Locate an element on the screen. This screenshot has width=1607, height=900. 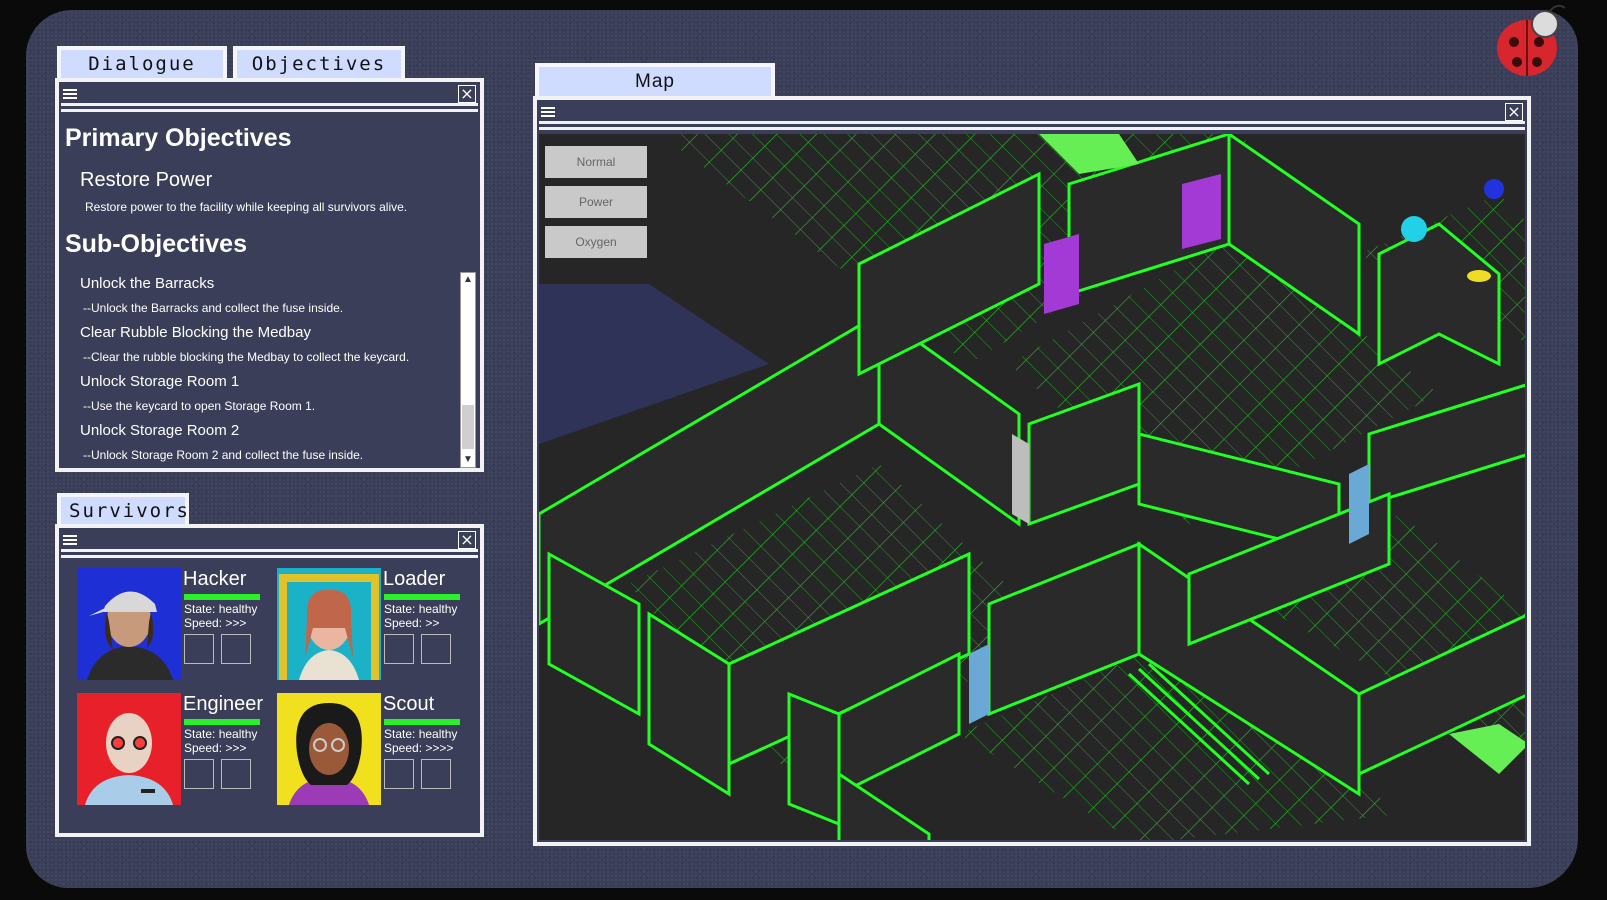
engineer-portrait is located at coordinates (129, 749).